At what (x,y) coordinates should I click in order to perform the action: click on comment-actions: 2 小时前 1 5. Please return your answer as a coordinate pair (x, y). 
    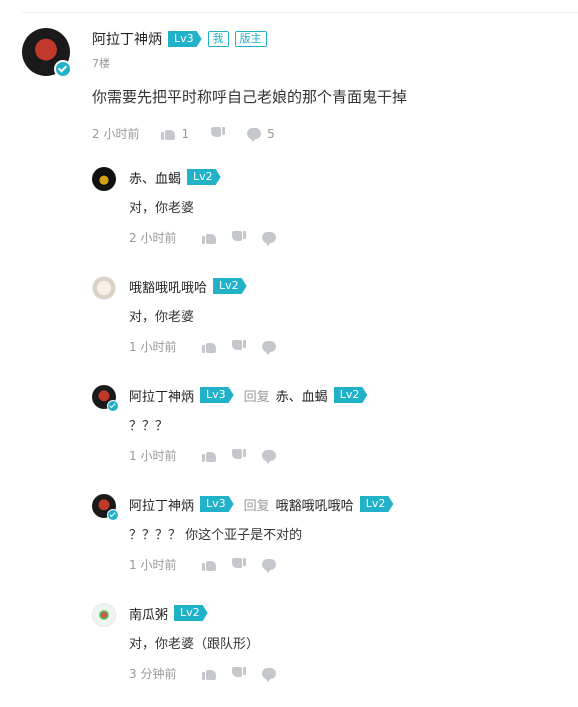
    Looking at the image, I should click on (327, 133).